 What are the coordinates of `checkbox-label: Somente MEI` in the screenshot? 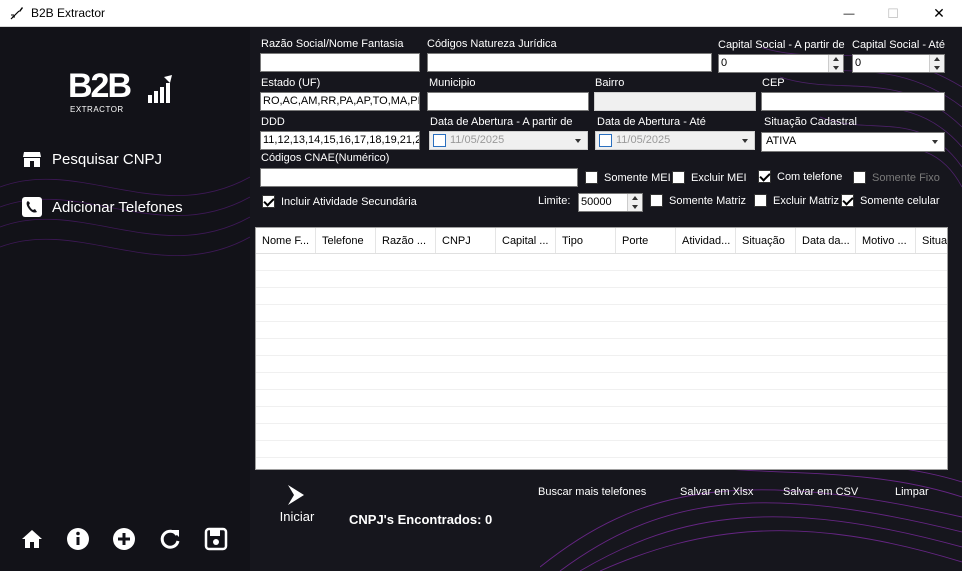 It's located at (637, 177).